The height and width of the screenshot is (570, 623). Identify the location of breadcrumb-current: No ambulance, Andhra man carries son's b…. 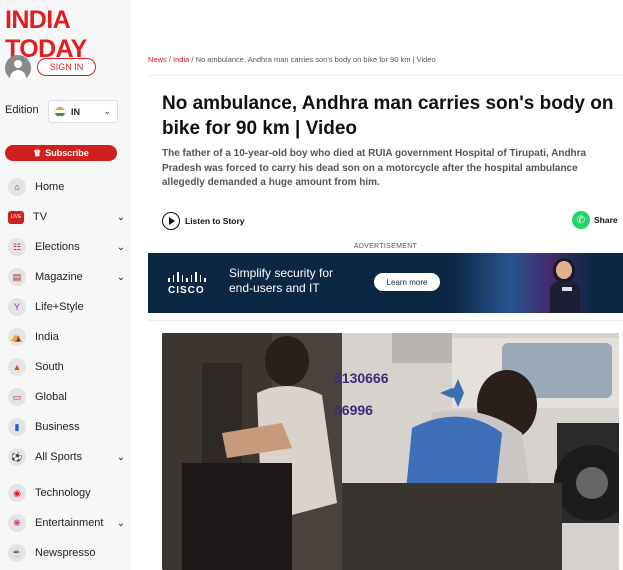
(315, 59).